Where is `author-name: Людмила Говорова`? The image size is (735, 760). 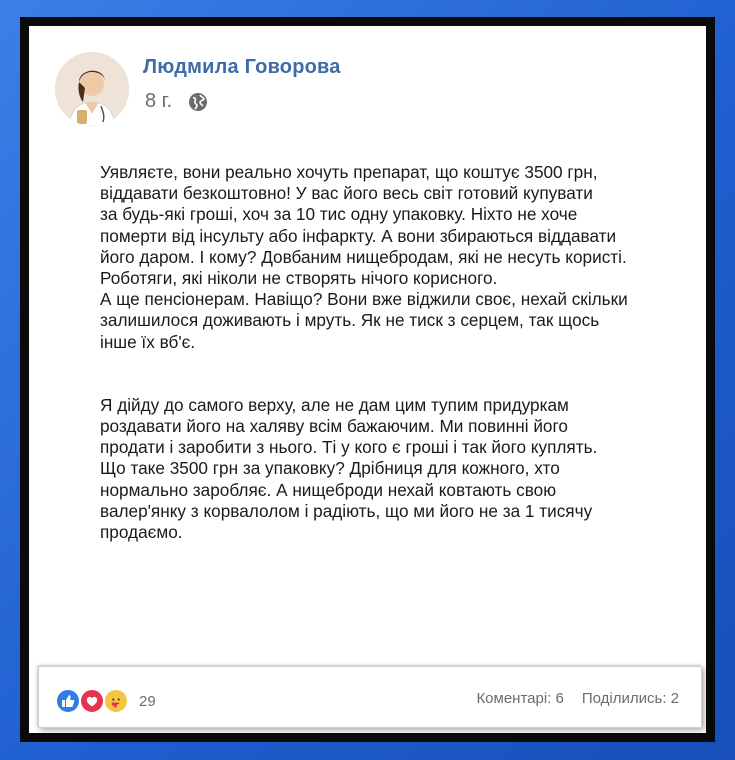 author-name: Людмила Говорова is located at coordinates (242, 67).